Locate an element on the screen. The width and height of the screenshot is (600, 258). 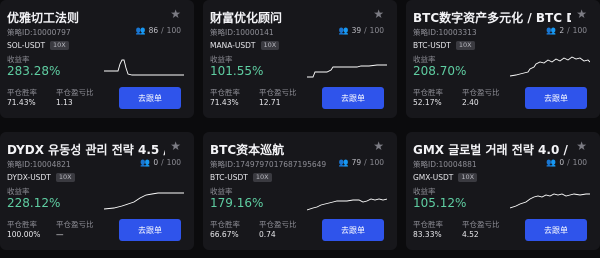
trading-pair: SOL-USDT 10X is located at coordinates (38, 45).